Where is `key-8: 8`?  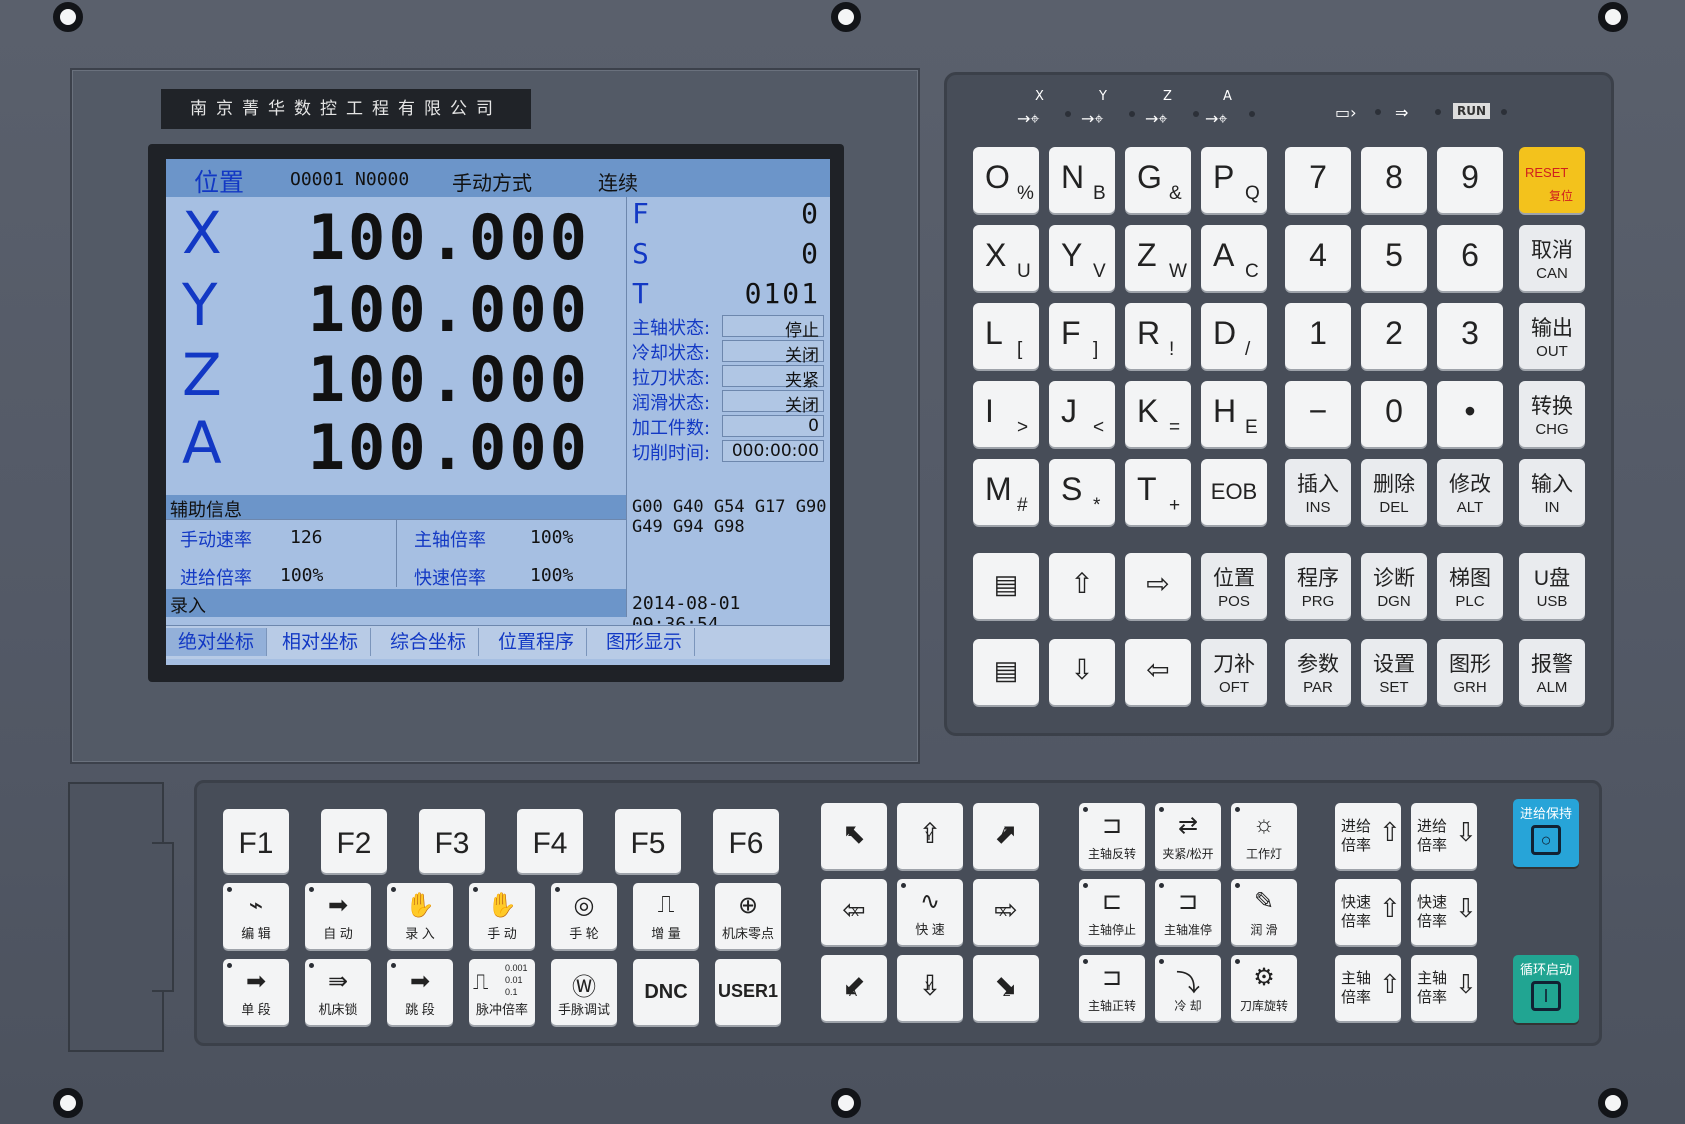 key-8: 8 is located at coordinates (1394, 180).